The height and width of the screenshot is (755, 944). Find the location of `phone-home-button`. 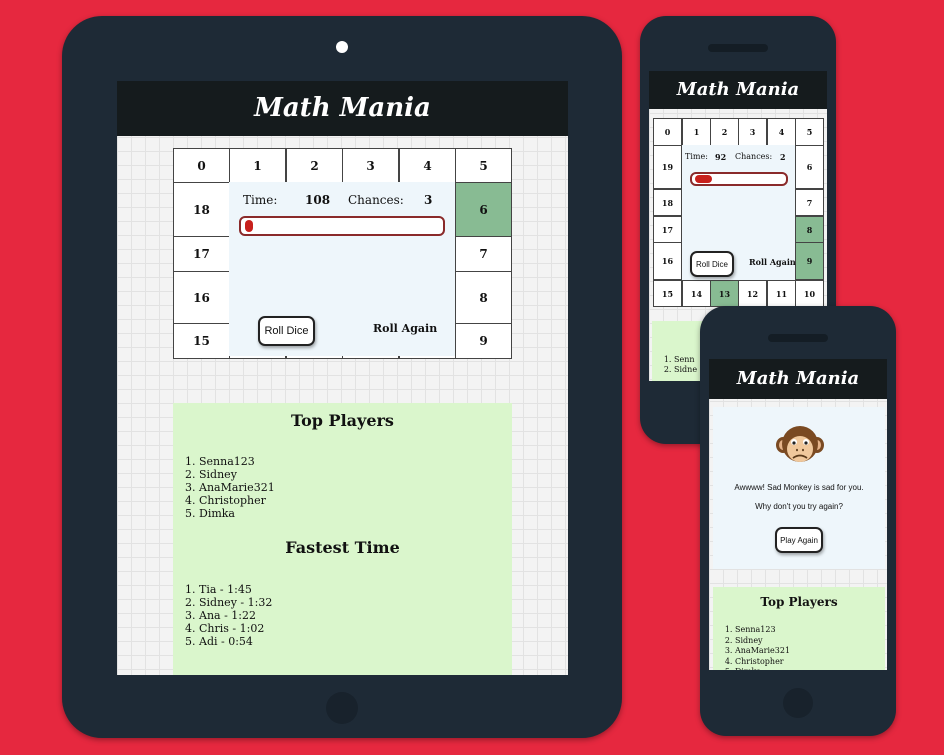

phone-home-button is located at coordinates (798, 703).